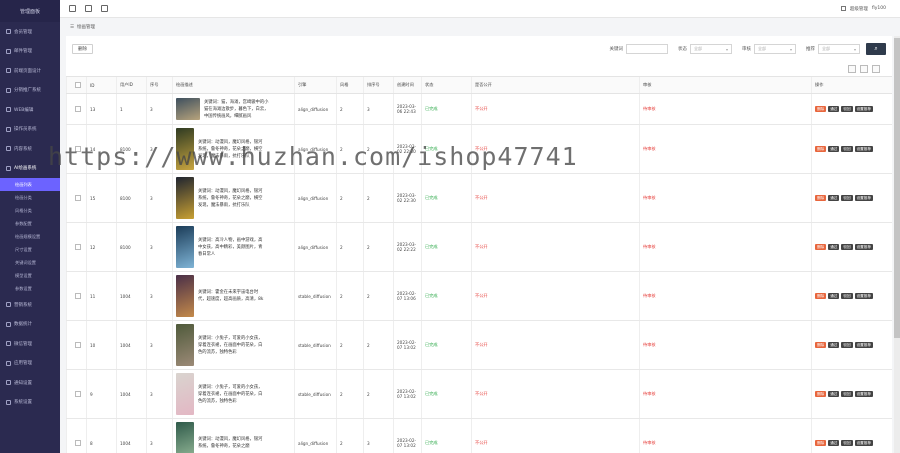 This screenshot has width=900, height=453. Describe the element at coordinates (30, 91) in the screenshot. I see `sidebar-item: 分销推广系统` at that location.